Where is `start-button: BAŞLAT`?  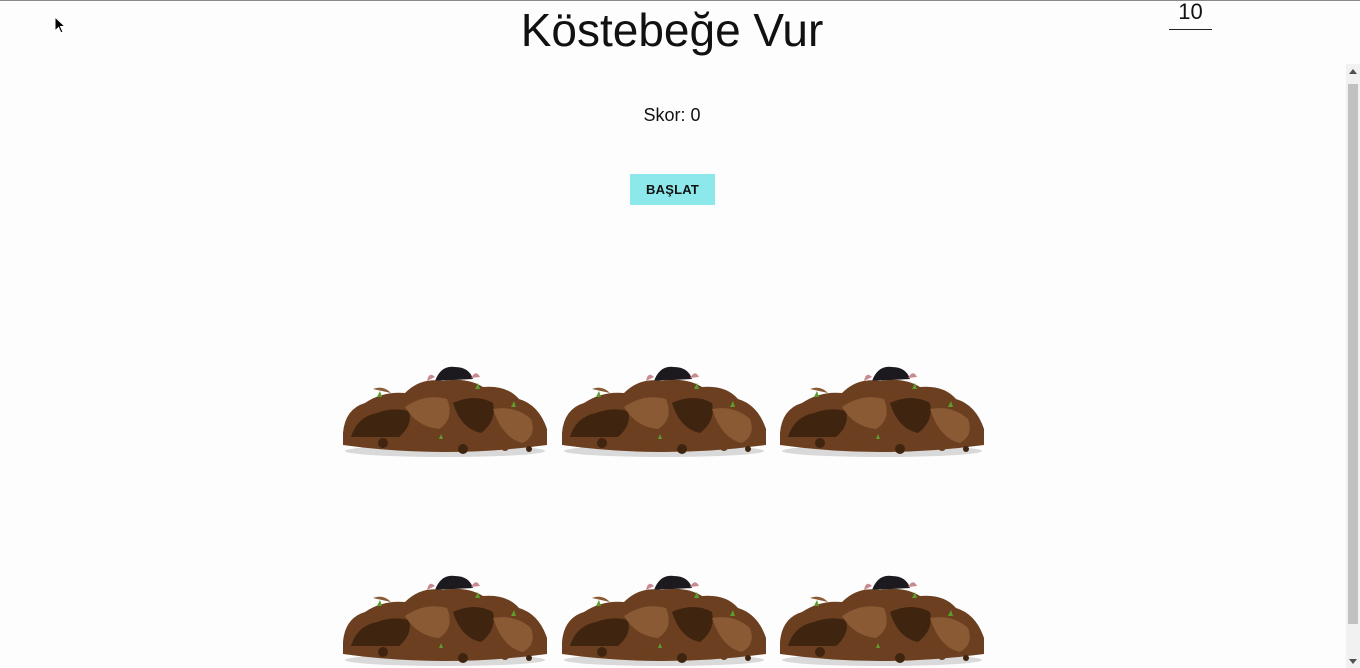 start-button: BAŞLAT is located at coordinates (672, 189).